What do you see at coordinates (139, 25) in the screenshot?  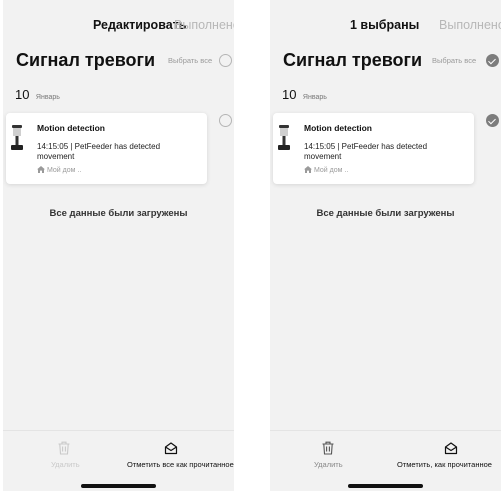 I see `edit-button: Редактировать` at bounding box center [139, 25].